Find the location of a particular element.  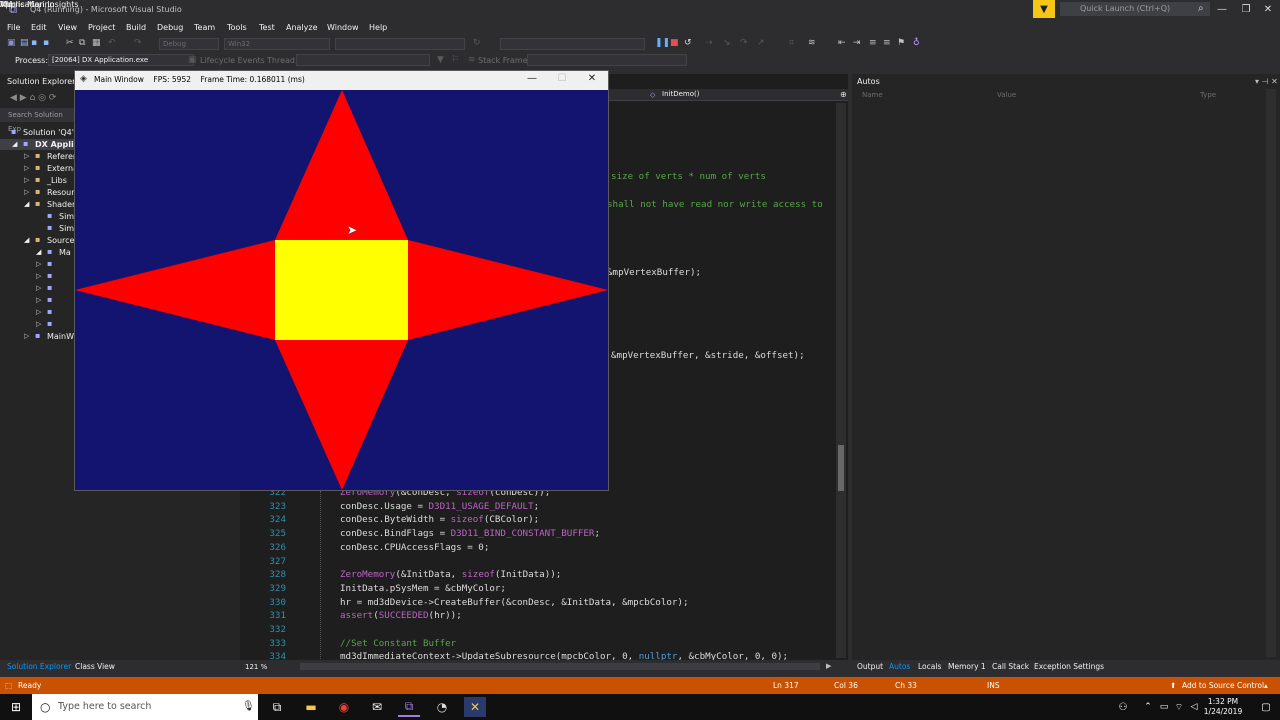

restart-icon: ↺ is located at coordinates (688, 43).